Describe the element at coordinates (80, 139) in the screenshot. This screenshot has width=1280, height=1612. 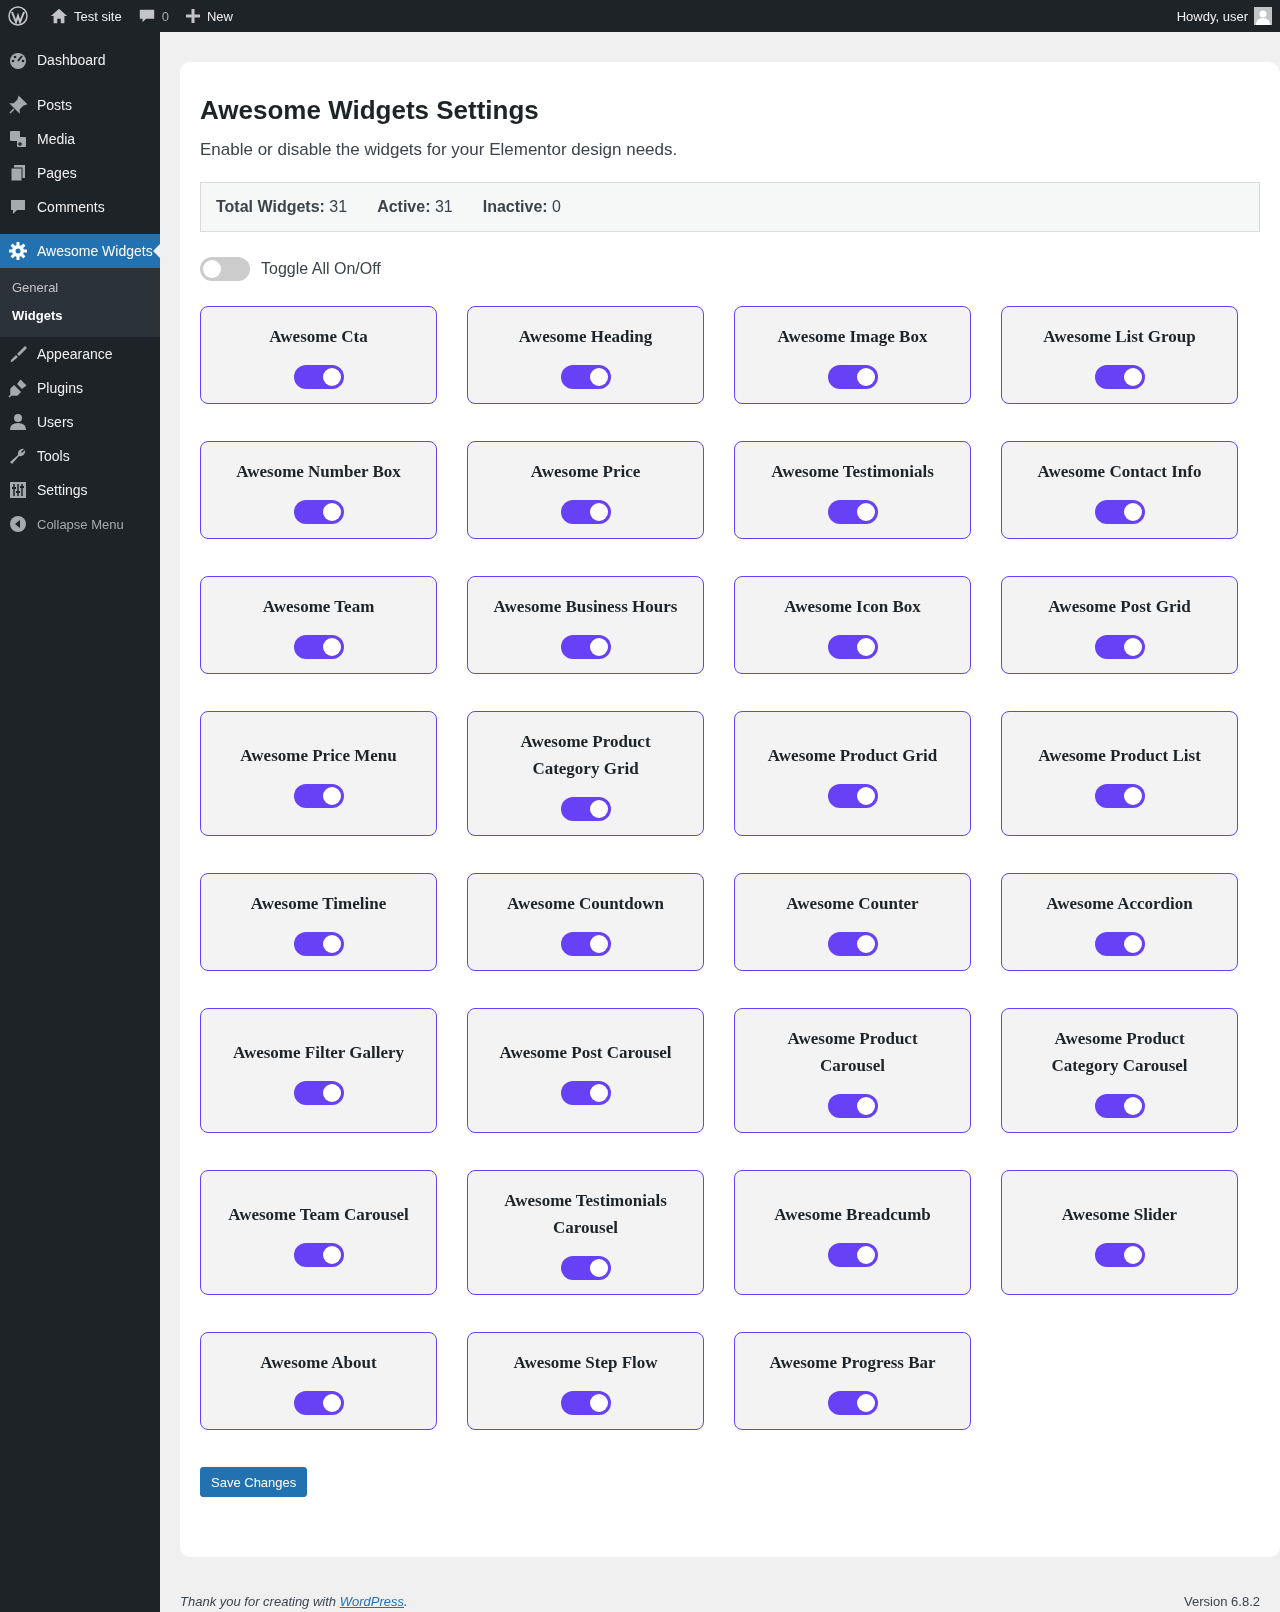
I see `sidebar-item: Media` at that location.